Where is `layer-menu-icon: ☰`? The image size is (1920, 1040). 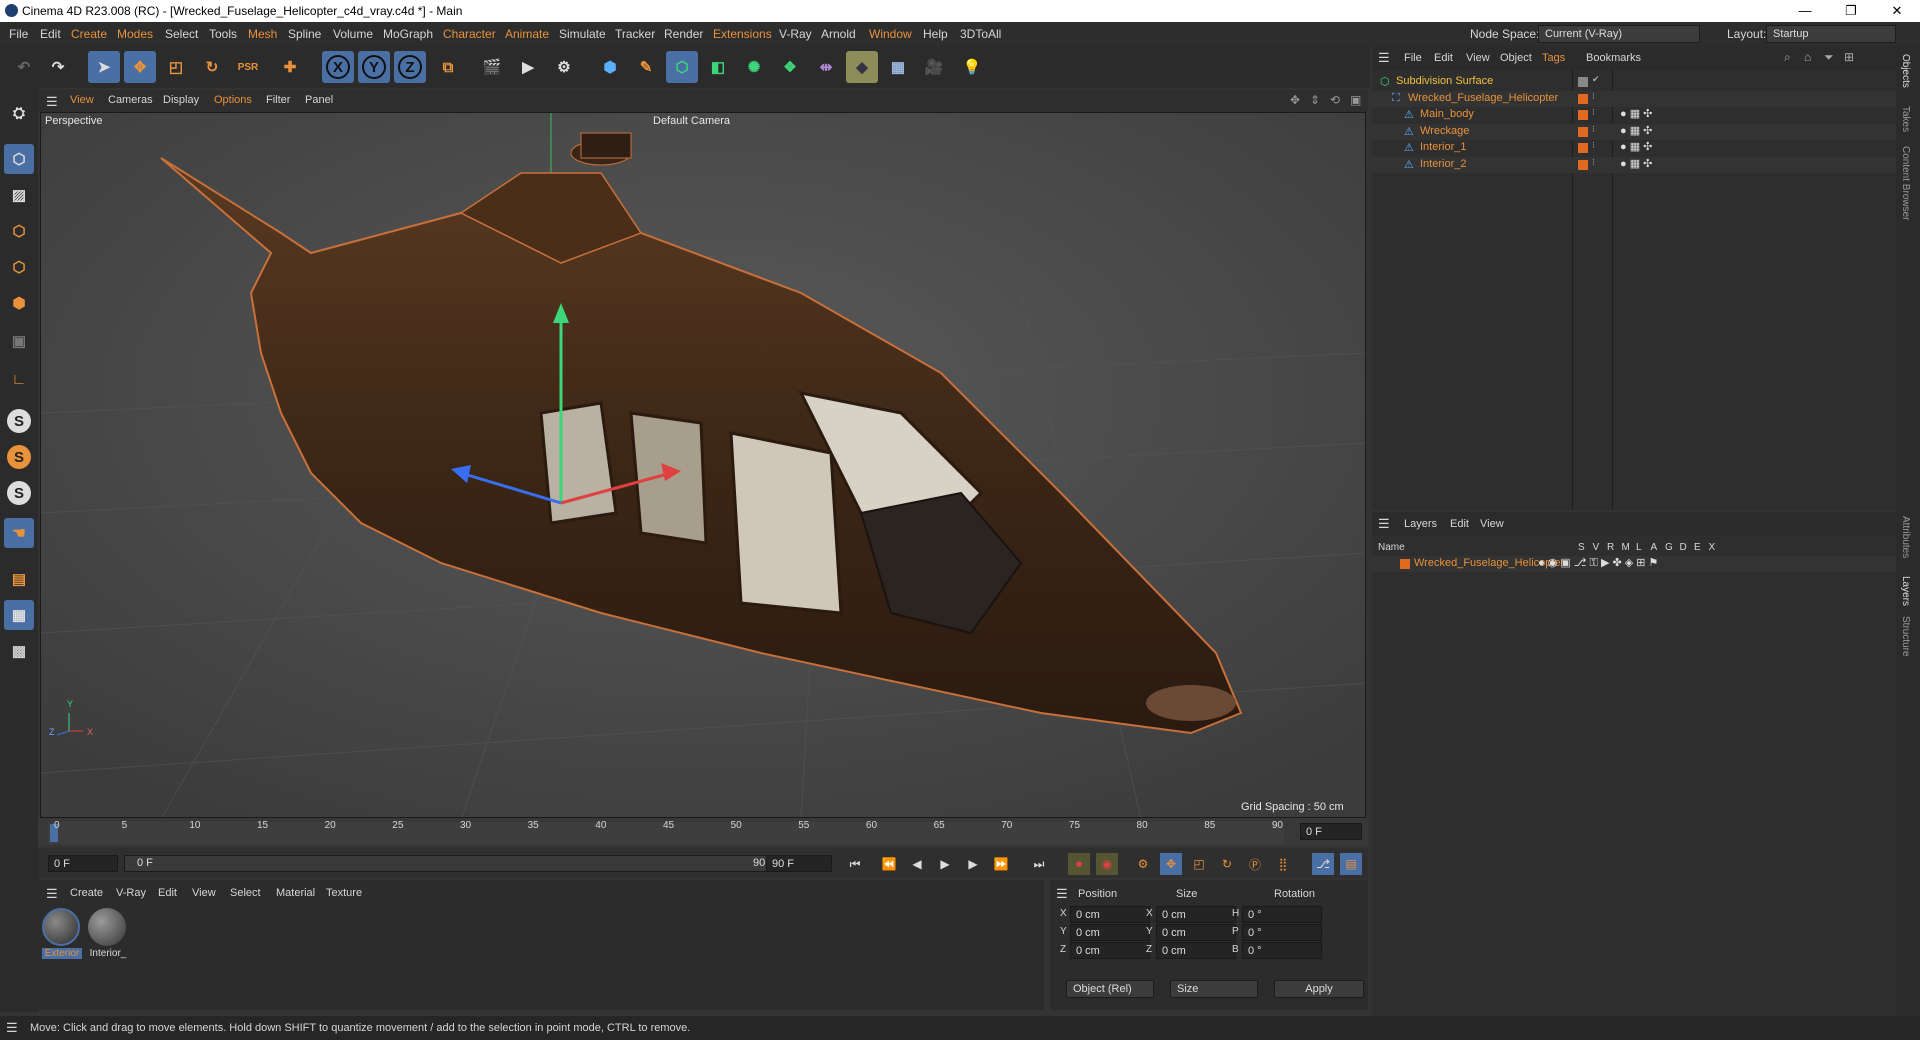
layer-menu-icon: ☰ is located at coordinates (1384, 524).